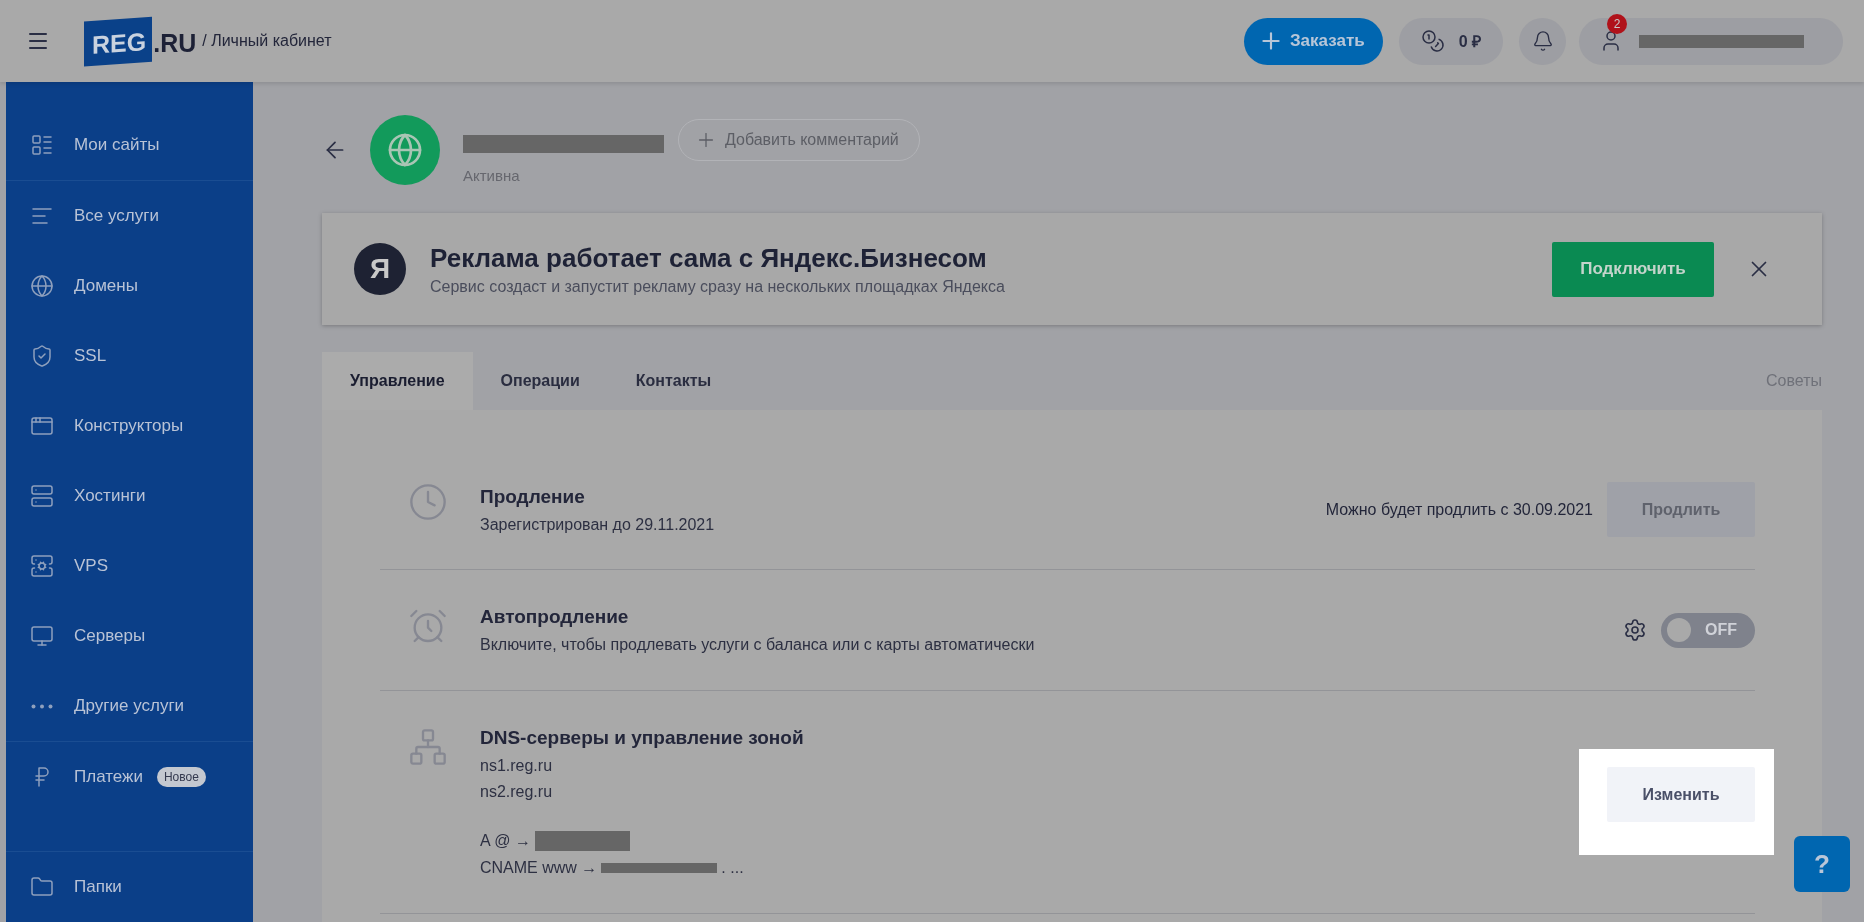  What do you see at coordinates (42, 566) in the screenshot?
I see `server-gear-icon` at bounding box center [42, 566].